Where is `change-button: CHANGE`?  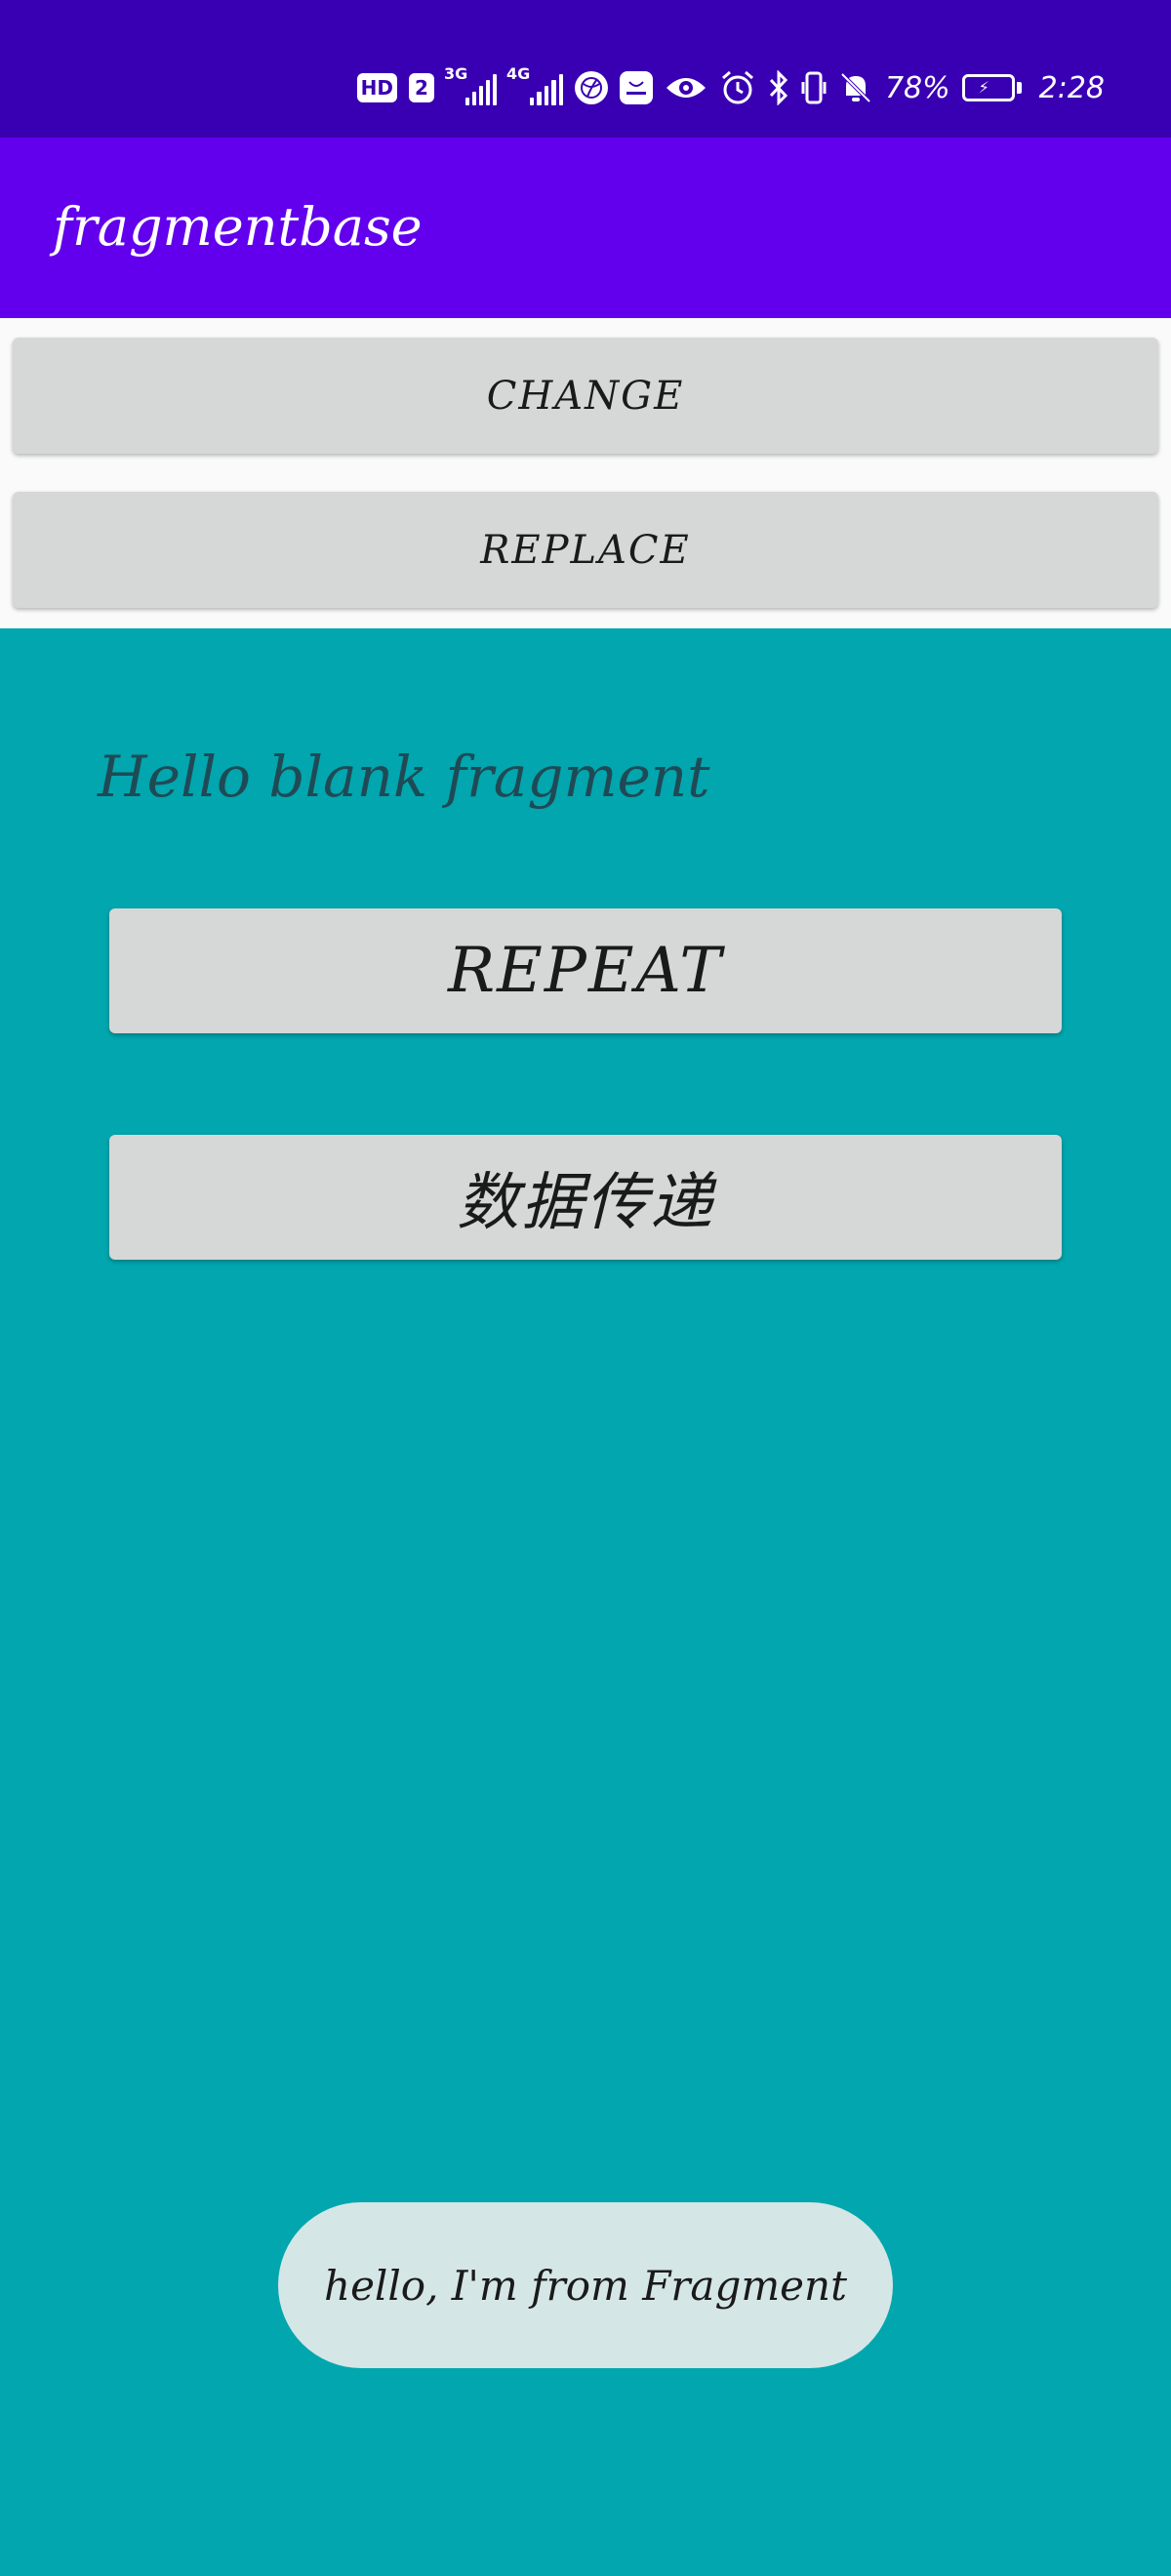
change-button: CHANGE is located at coordinates (585, 396).